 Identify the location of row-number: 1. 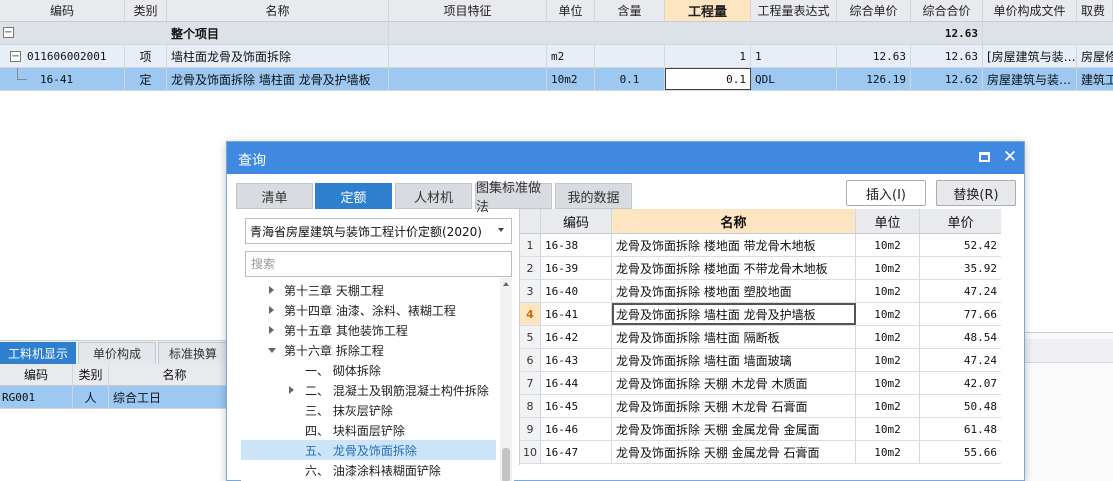
(530, 245).